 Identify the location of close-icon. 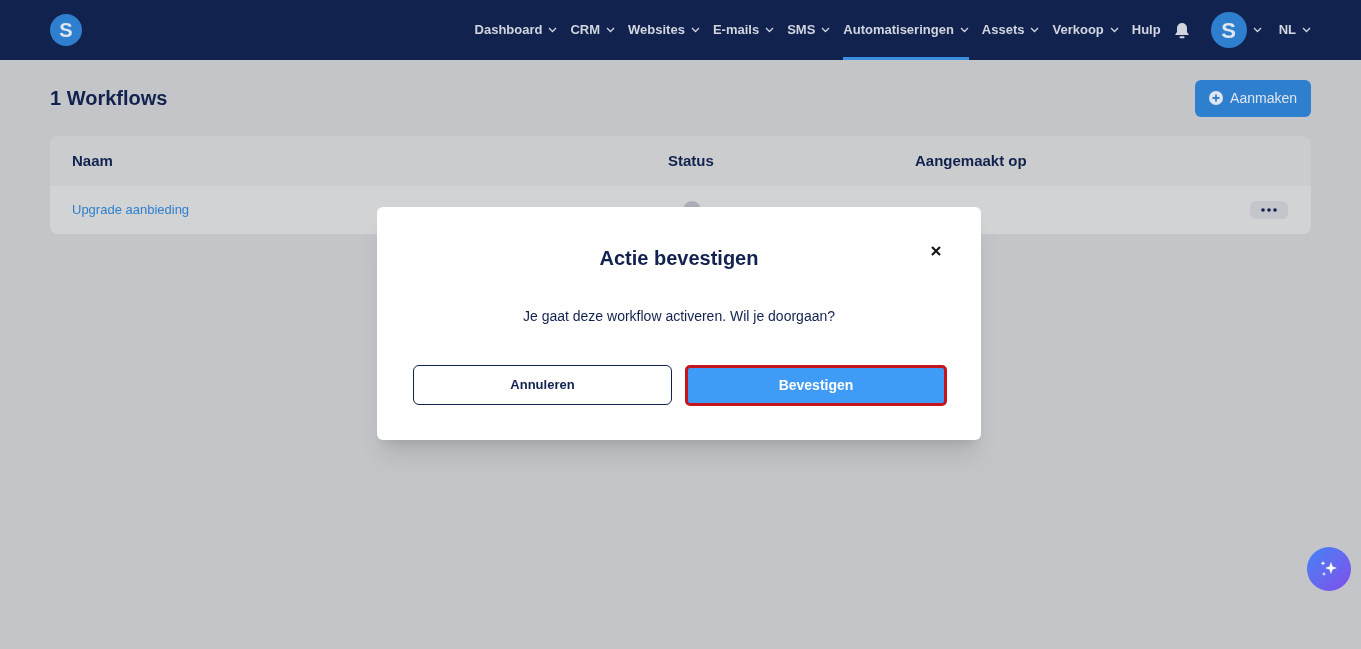
(936, 251).